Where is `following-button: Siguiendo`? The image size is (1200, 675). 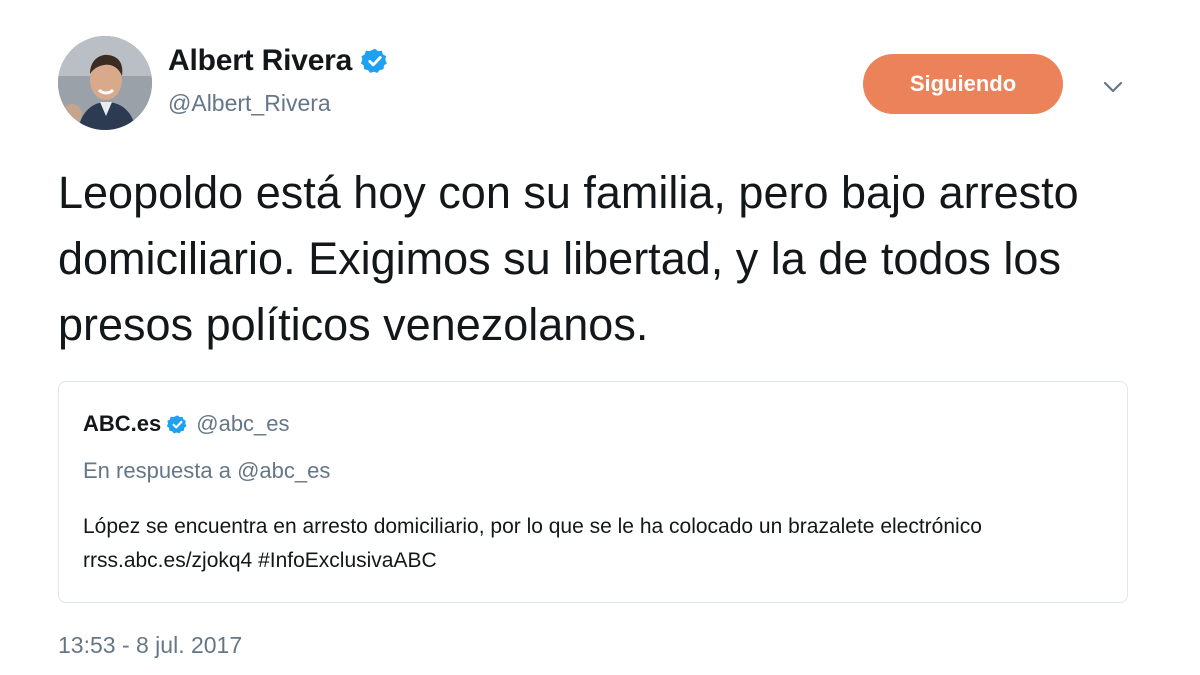
following-button: Siguiendo is located at coordinates (963, 84).